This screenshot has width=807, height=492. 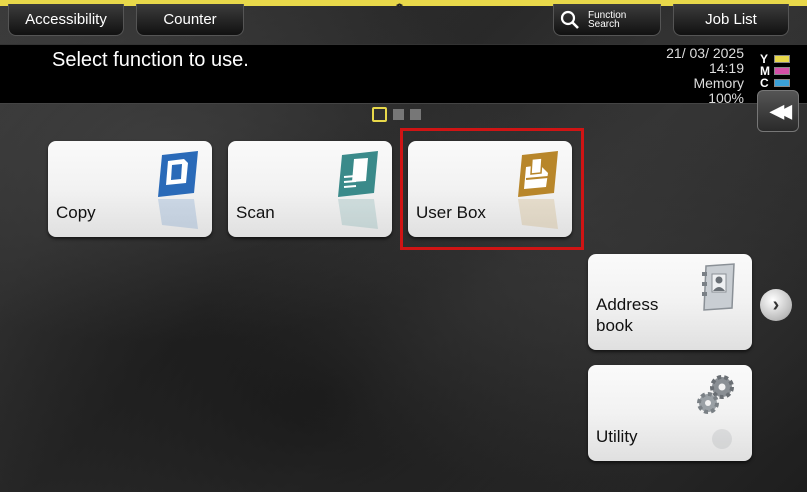 What do you see at coordinates (76, 212) in the screenshot?
I see `copy-label: Copy` at bounding box center [76, 212].